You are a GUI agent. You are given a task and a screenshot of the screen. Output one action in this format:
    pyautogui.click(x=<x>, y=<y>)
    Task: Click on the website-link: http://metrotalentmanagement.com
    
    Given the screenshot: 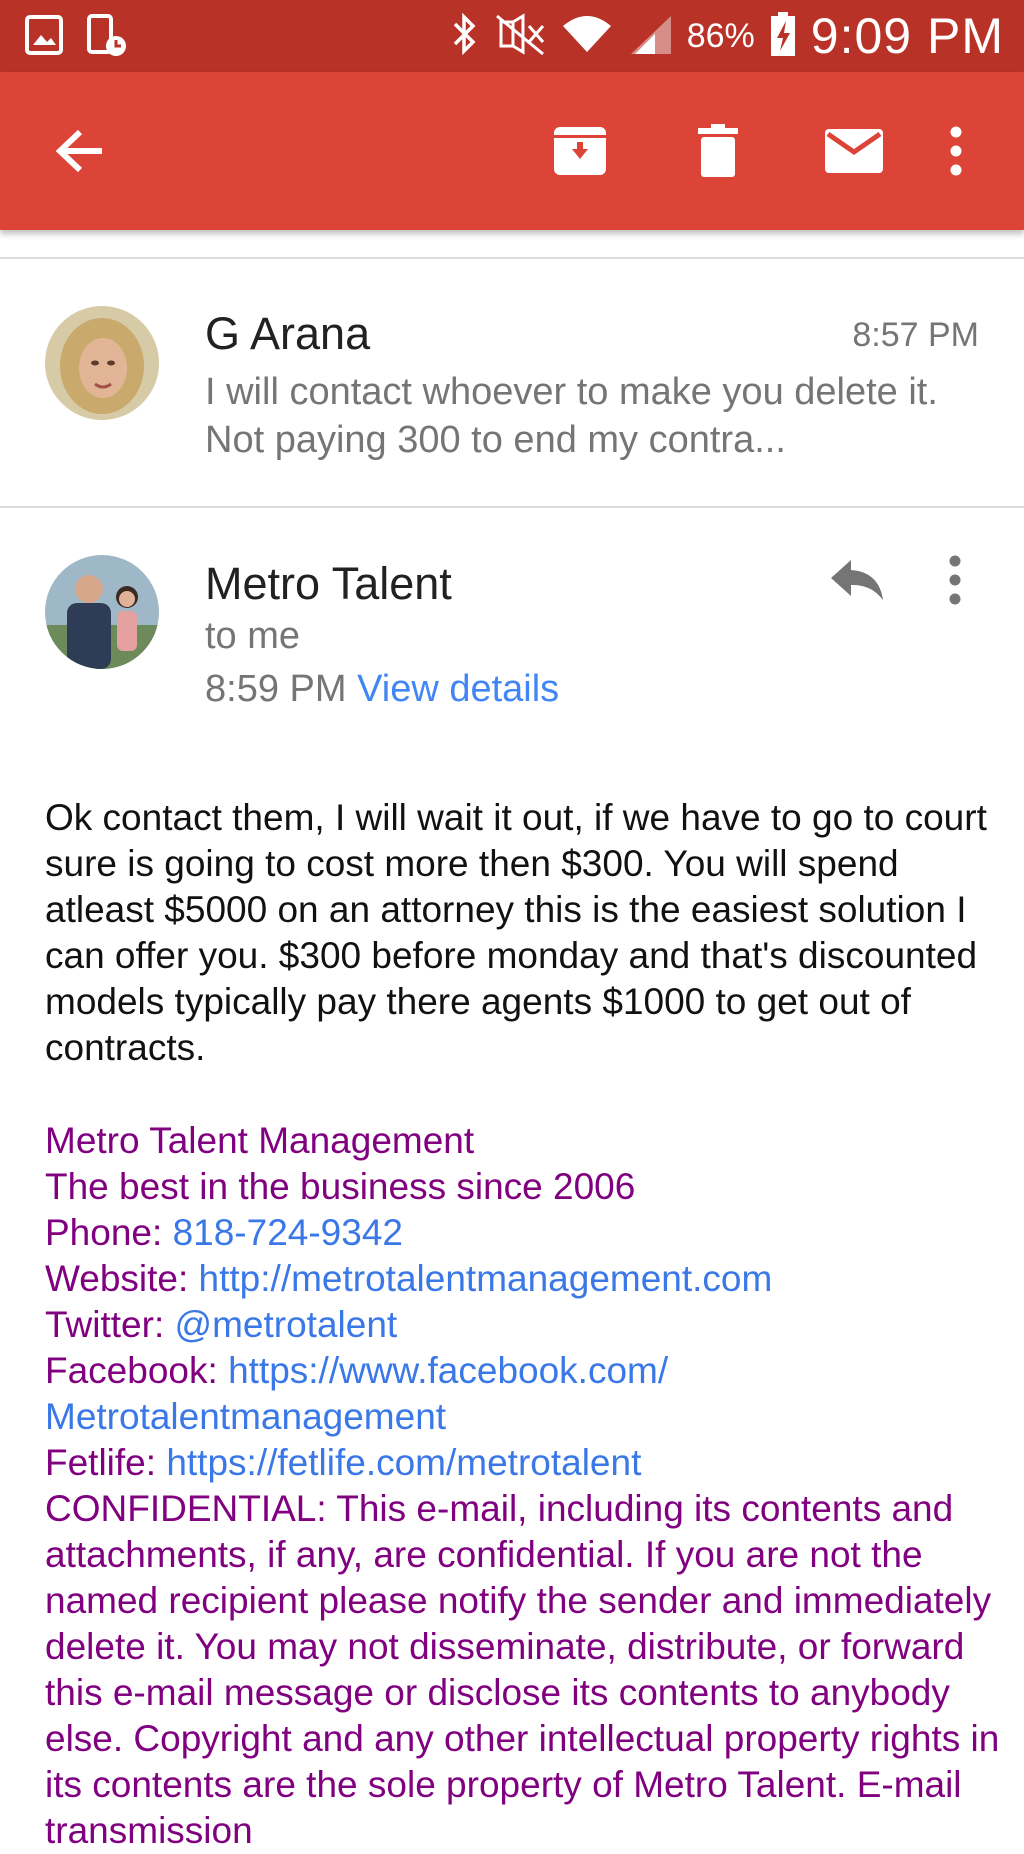 What is the action you would take?
    pyautogui.click(x=486, y=1278)
    